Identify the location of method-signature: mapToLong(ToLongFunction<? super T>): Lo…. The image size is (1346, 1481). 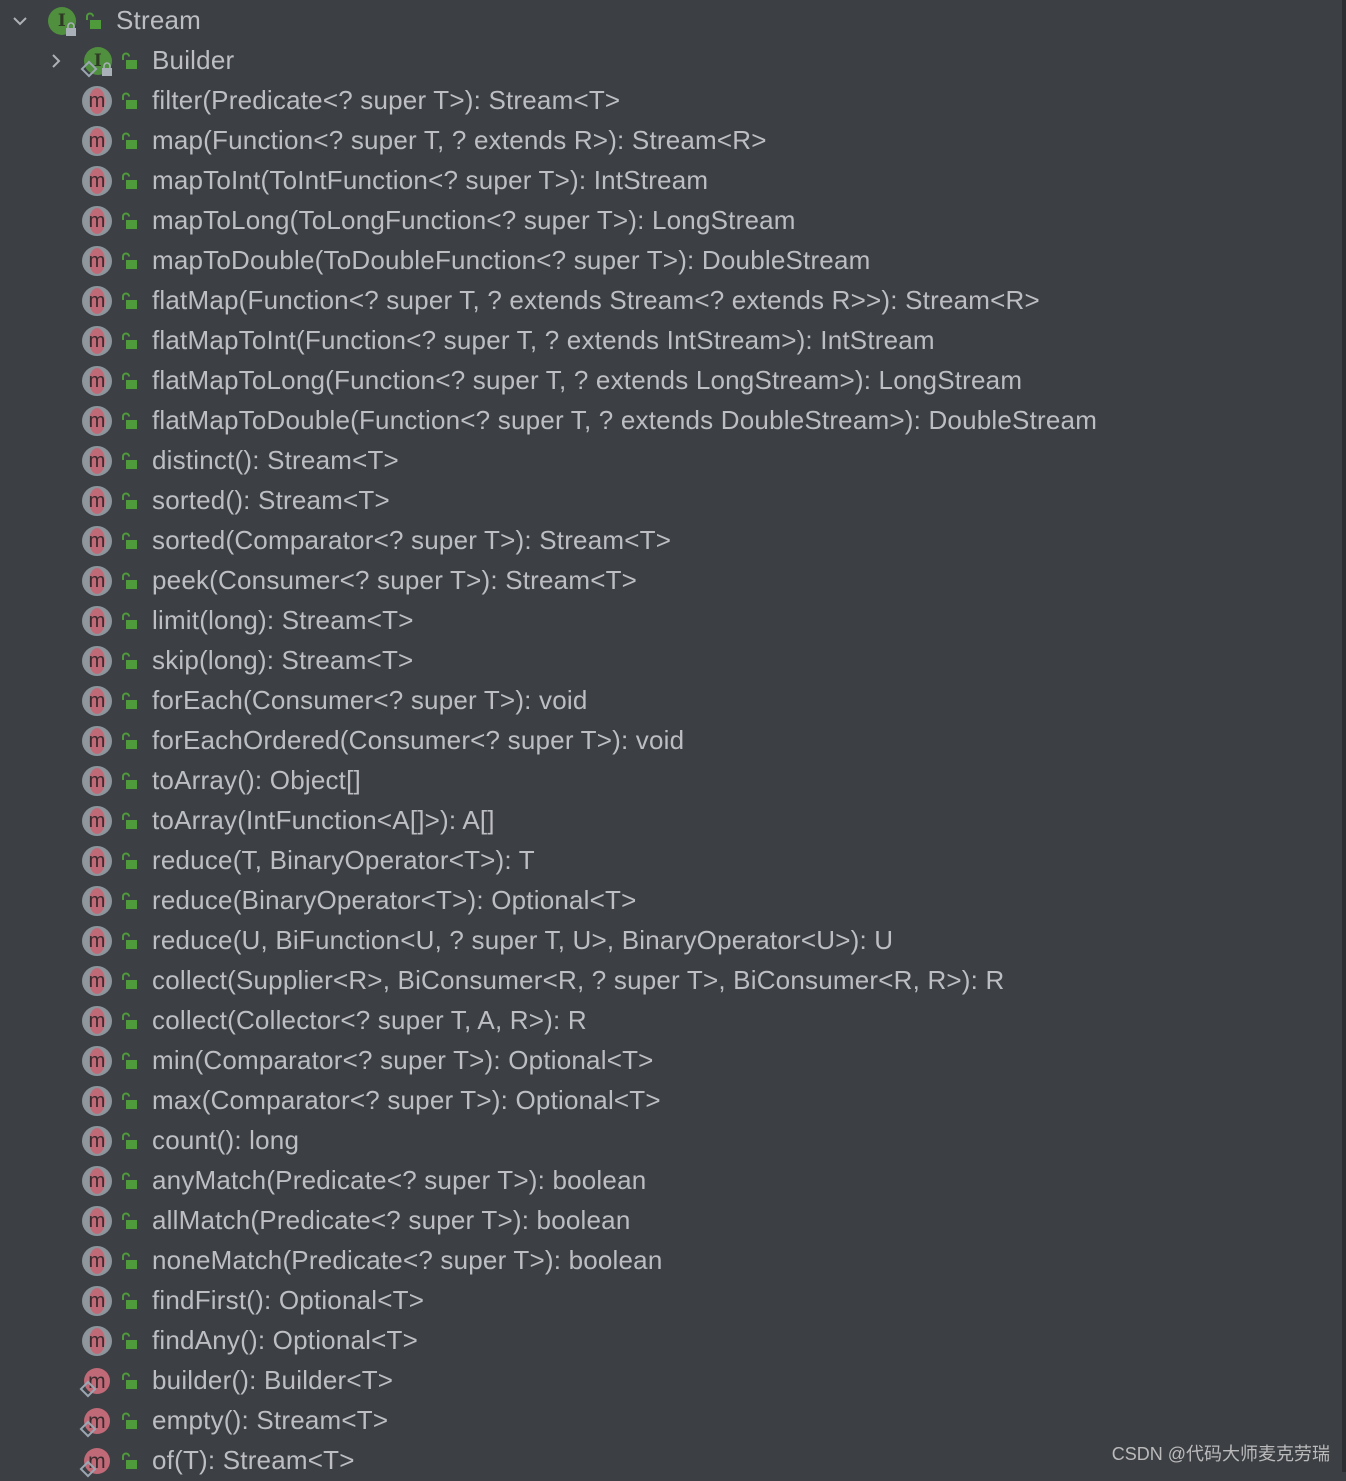
(474, 219).